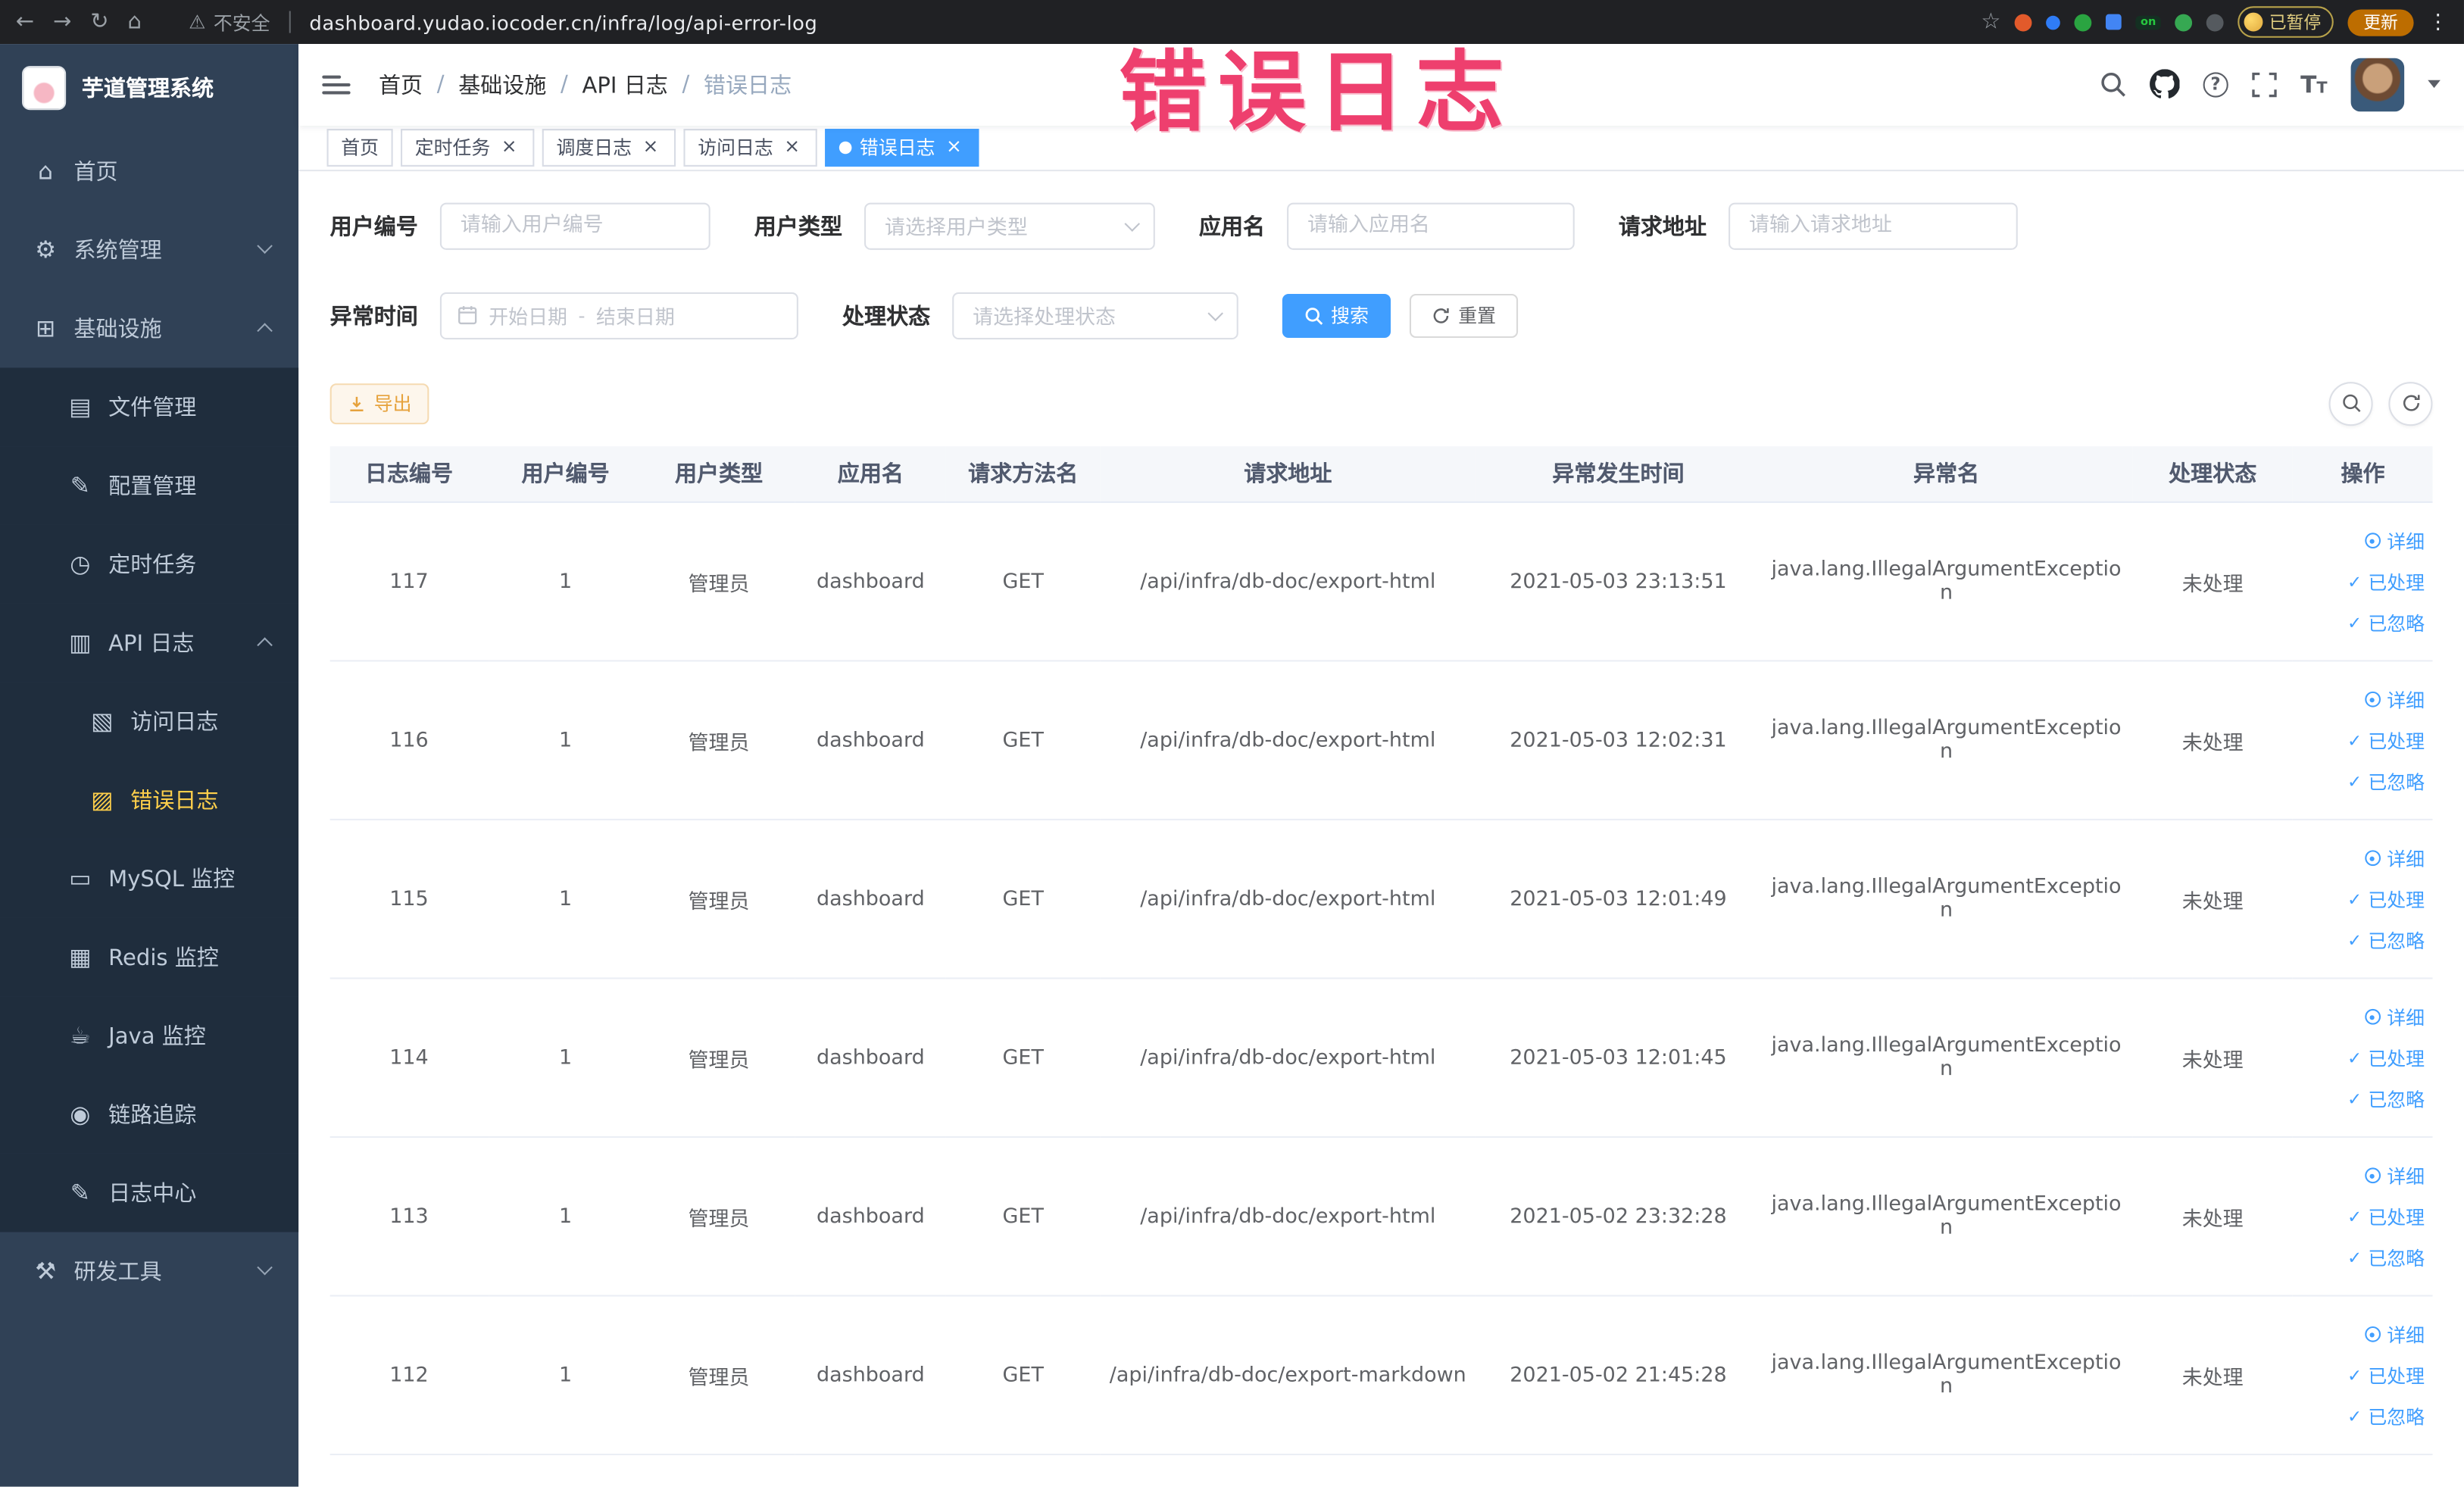  Describe the element at coordinates (2350, 403) in the screenshot. I see `toggle-search-button` at that location.